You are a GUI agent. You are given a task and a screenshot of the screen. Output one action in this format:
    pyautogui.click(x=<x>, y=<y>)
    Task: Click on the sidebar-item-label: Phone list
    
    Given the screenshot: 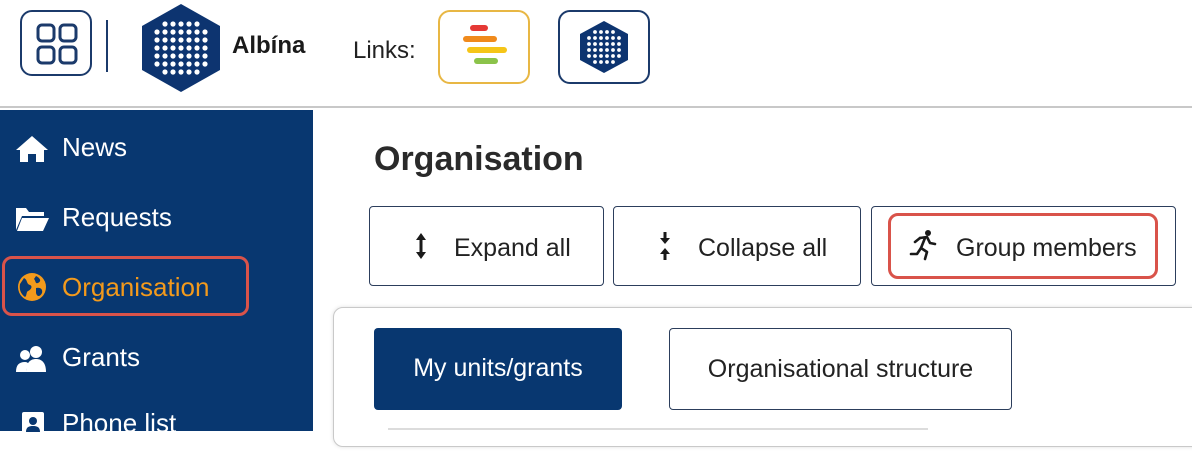 What is the action you would take?
    pyautogui.click(x=119, y=423)
    